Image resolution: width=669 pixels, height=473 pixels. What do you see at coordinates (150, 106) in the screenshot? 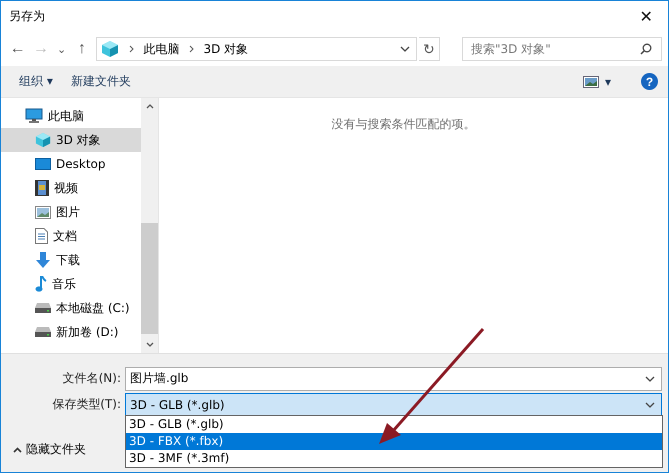
I see `scroll-up-icon` at bounding box center [150, 106].